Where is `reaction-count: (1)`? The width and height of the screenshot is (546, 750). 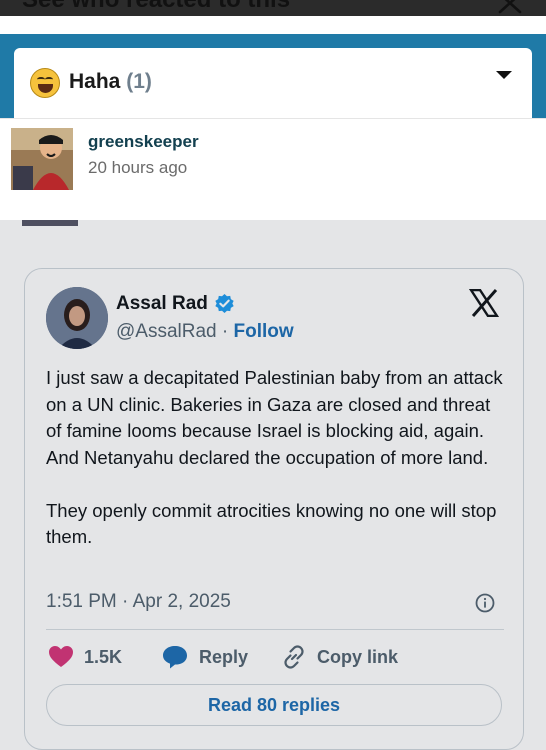 reaction-count: (1) is located at coordinates (139, 81).